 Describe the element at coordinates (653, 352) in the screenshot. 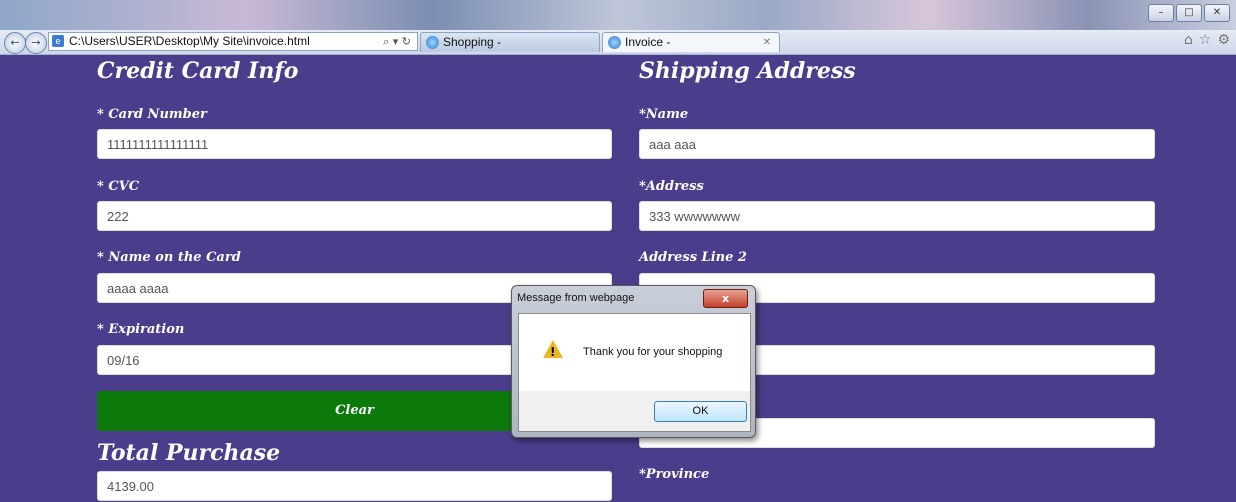

I see `dialog-message: Thank you for your shopping` at that location.